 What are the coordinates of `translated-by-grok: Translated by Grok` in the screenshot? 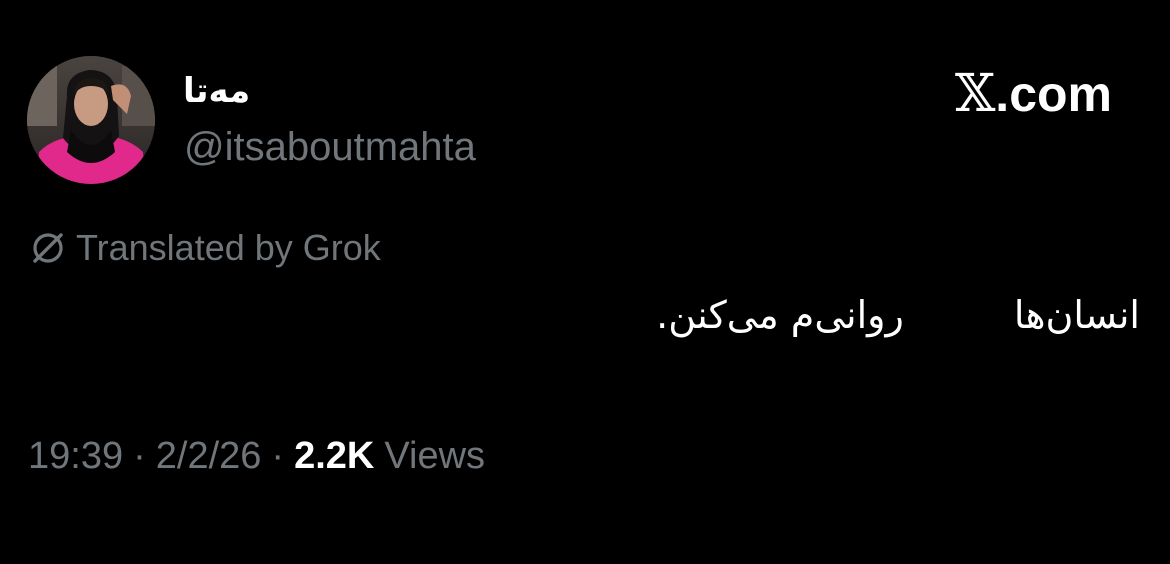 It's located at (204, 248).